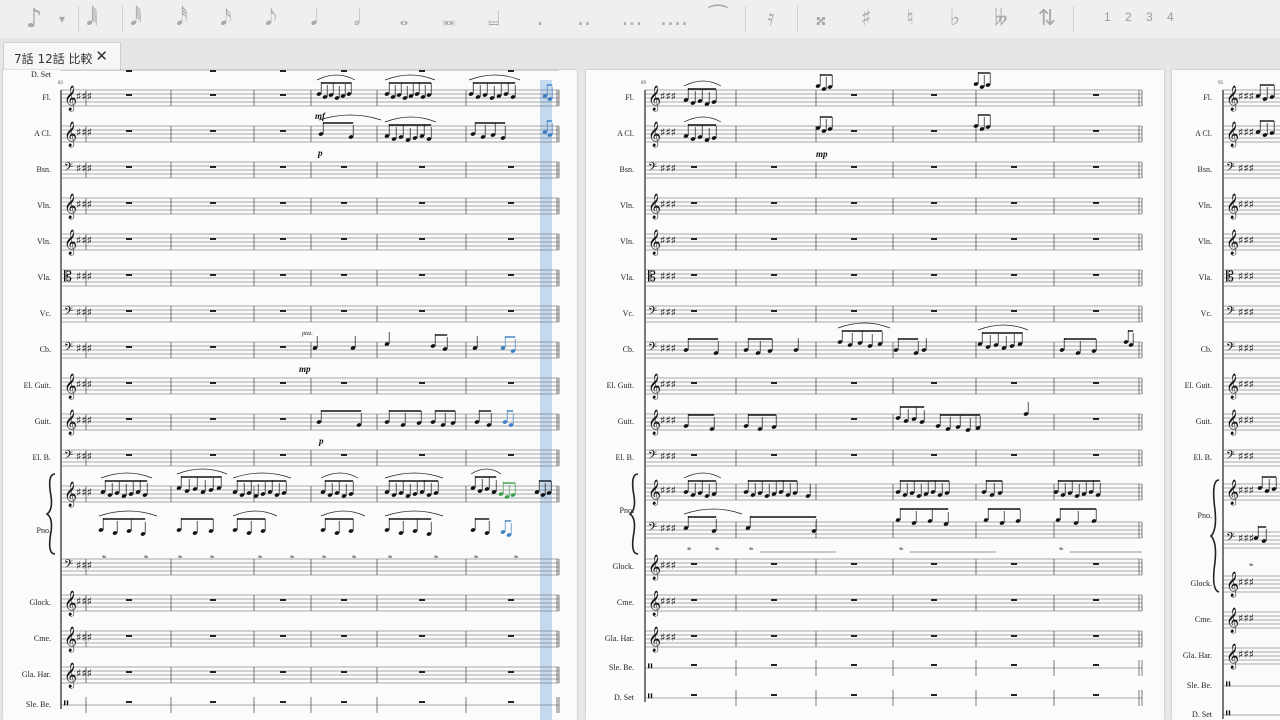 The height and width of the screenshot is (720, 1280). Describe the element at coordinates (1047, 19) in the screenshot. I see `flip-direction-icon: ⇅` at that location.